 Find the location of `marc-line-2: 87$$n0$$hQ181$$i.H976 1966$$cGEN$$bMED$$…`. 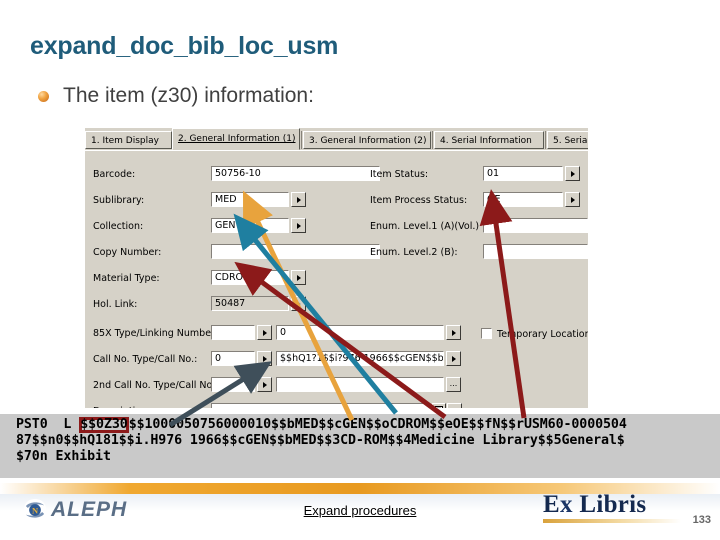

marc-line-2: 87$$n0$$hQ181$$i.H976 1966$$cGEN$$bMED$$… is located at coordinates (320, 440).